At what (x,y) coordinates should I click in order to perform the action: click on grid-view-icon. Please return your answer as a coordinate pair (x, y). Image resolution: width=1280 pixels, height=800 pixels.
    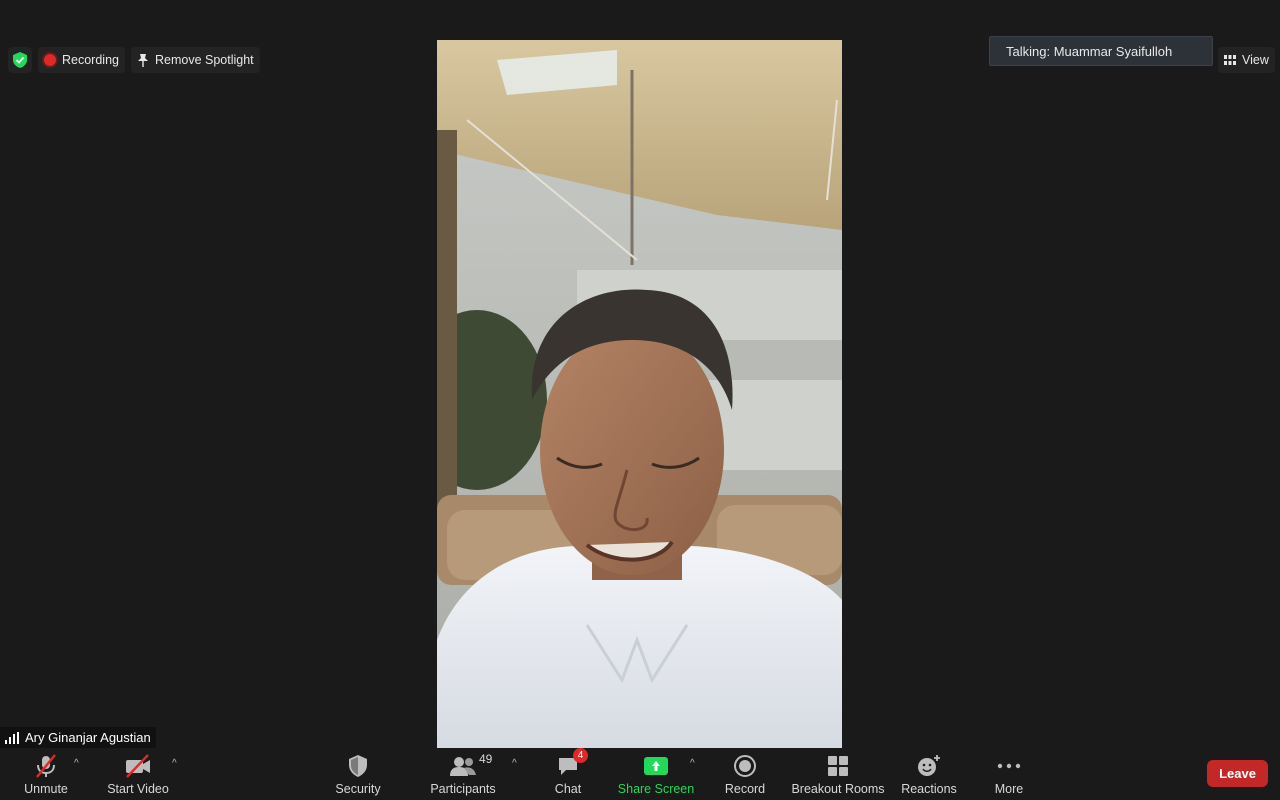
    Looking at the image, I should click on (1230, 60).